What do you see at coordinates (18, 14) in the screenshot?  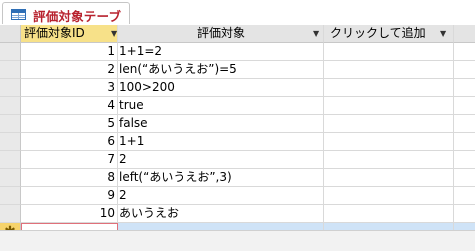 I see `table-icon` at bounding box center [18, 14].